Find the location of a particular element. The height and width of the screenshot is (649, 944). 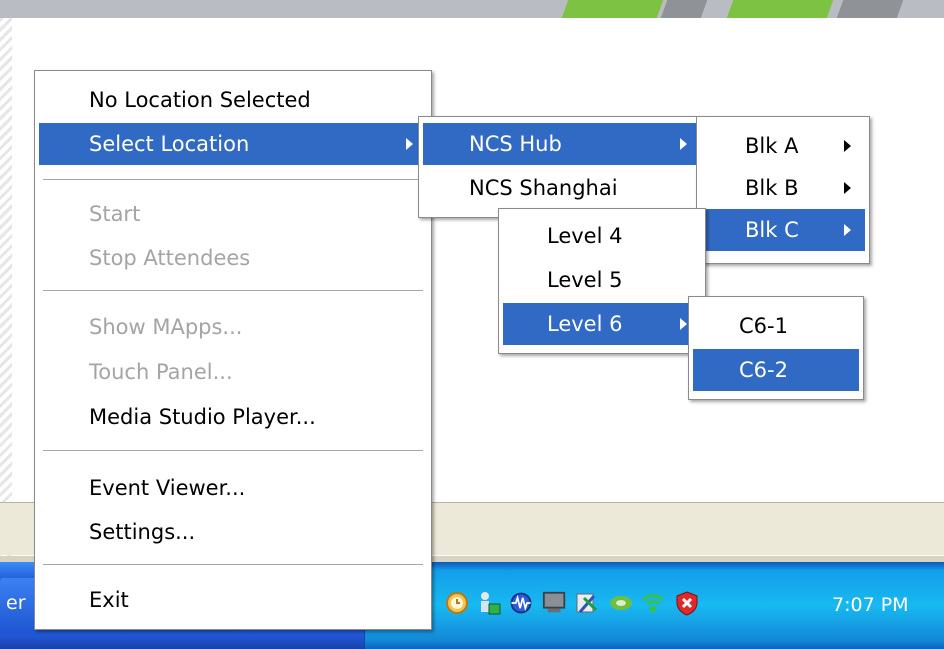

menu-item-level-4: Level 4 is located at coordinates (602, 236).